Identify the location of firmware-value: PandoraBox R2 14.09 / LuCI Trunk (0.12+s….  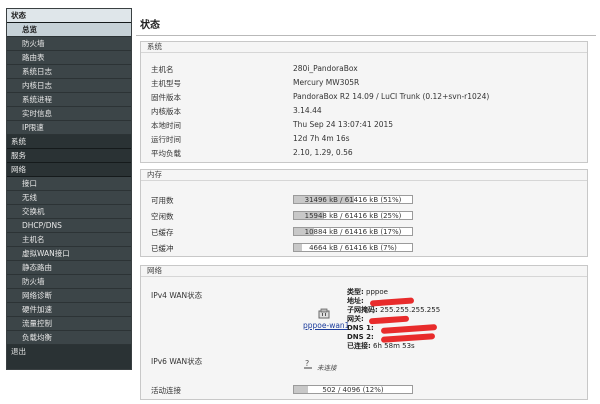
(391, 96).